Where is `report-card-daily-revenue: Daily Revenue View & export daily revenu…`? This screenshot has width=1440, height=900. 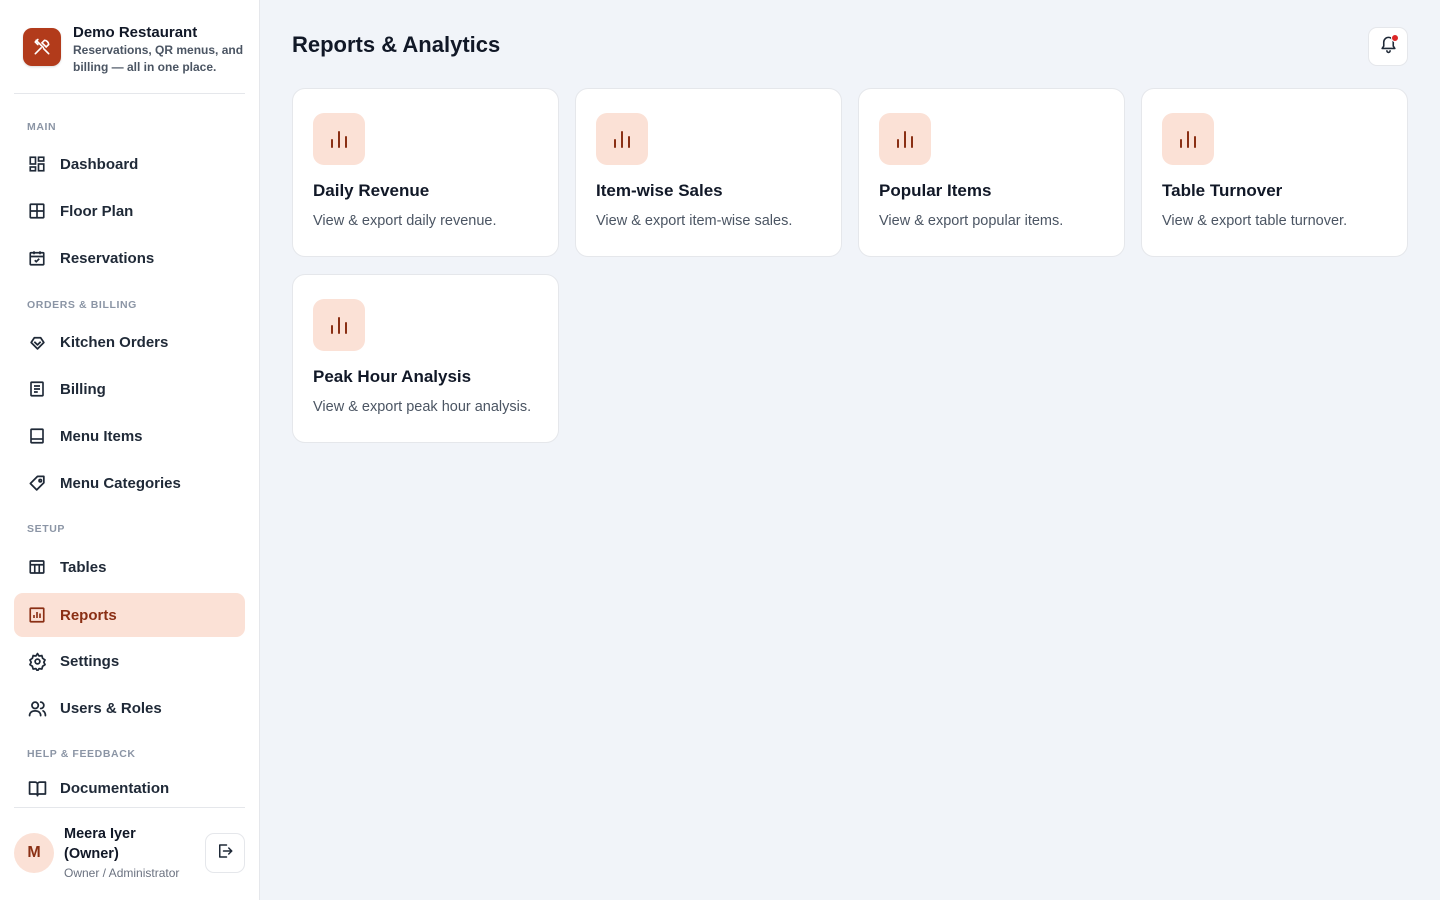
report-card-daily-revenue: Daily Revenue View & export daily revenu… is located at coordinates (425, 172).